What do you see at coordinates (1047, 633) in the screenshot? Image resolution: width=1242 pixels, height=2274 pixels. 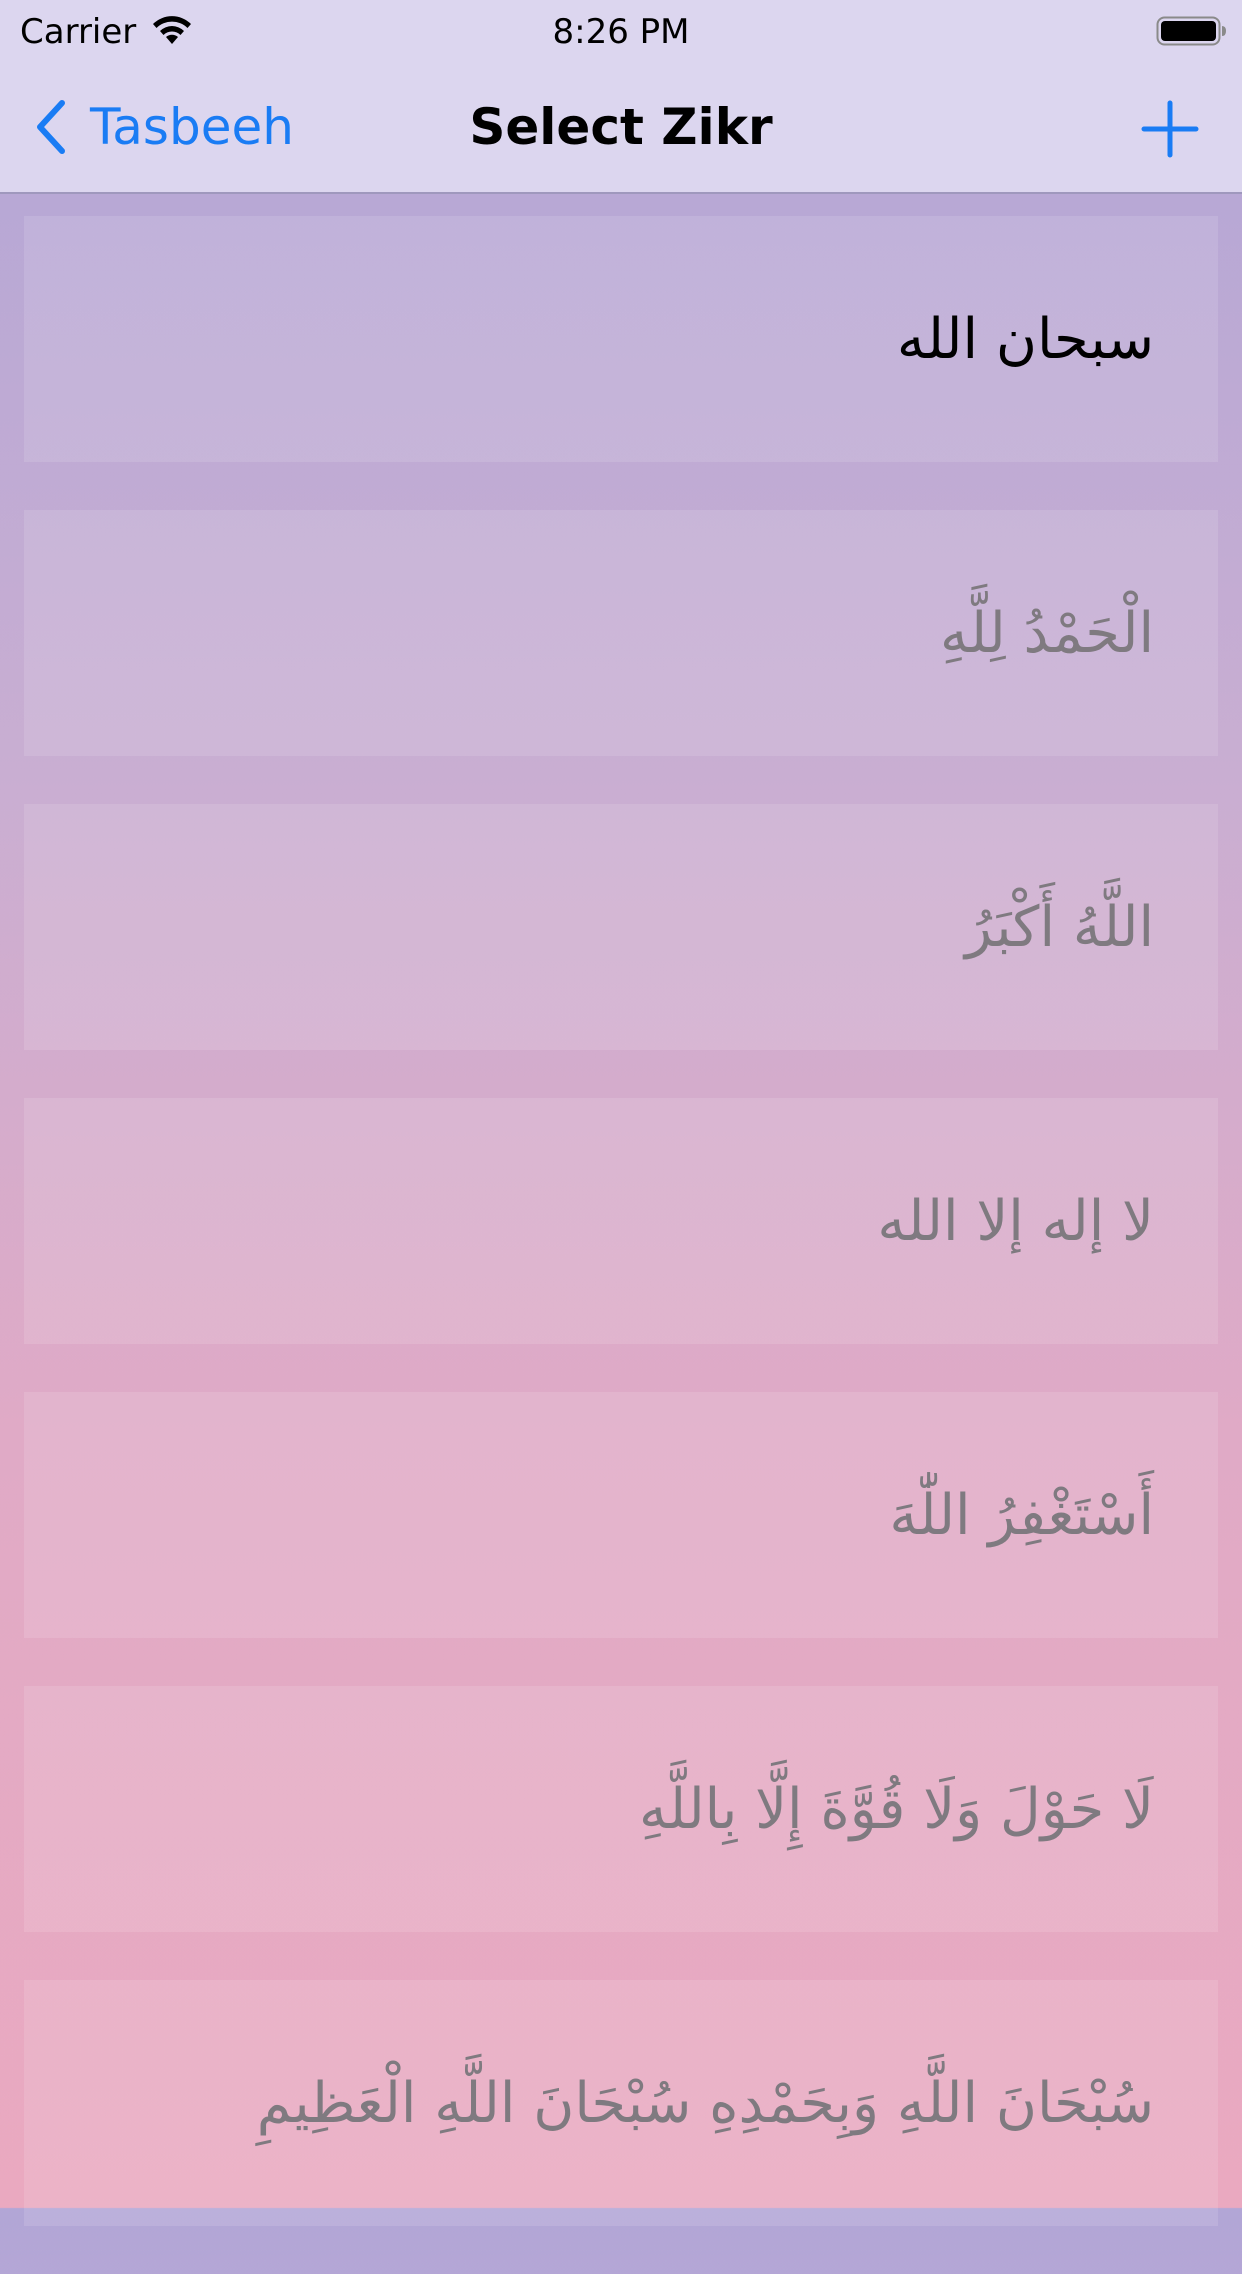 I see `zikr-text: الْحَمْدُ لِلَّهِ` at bounding box center [1047, 633].